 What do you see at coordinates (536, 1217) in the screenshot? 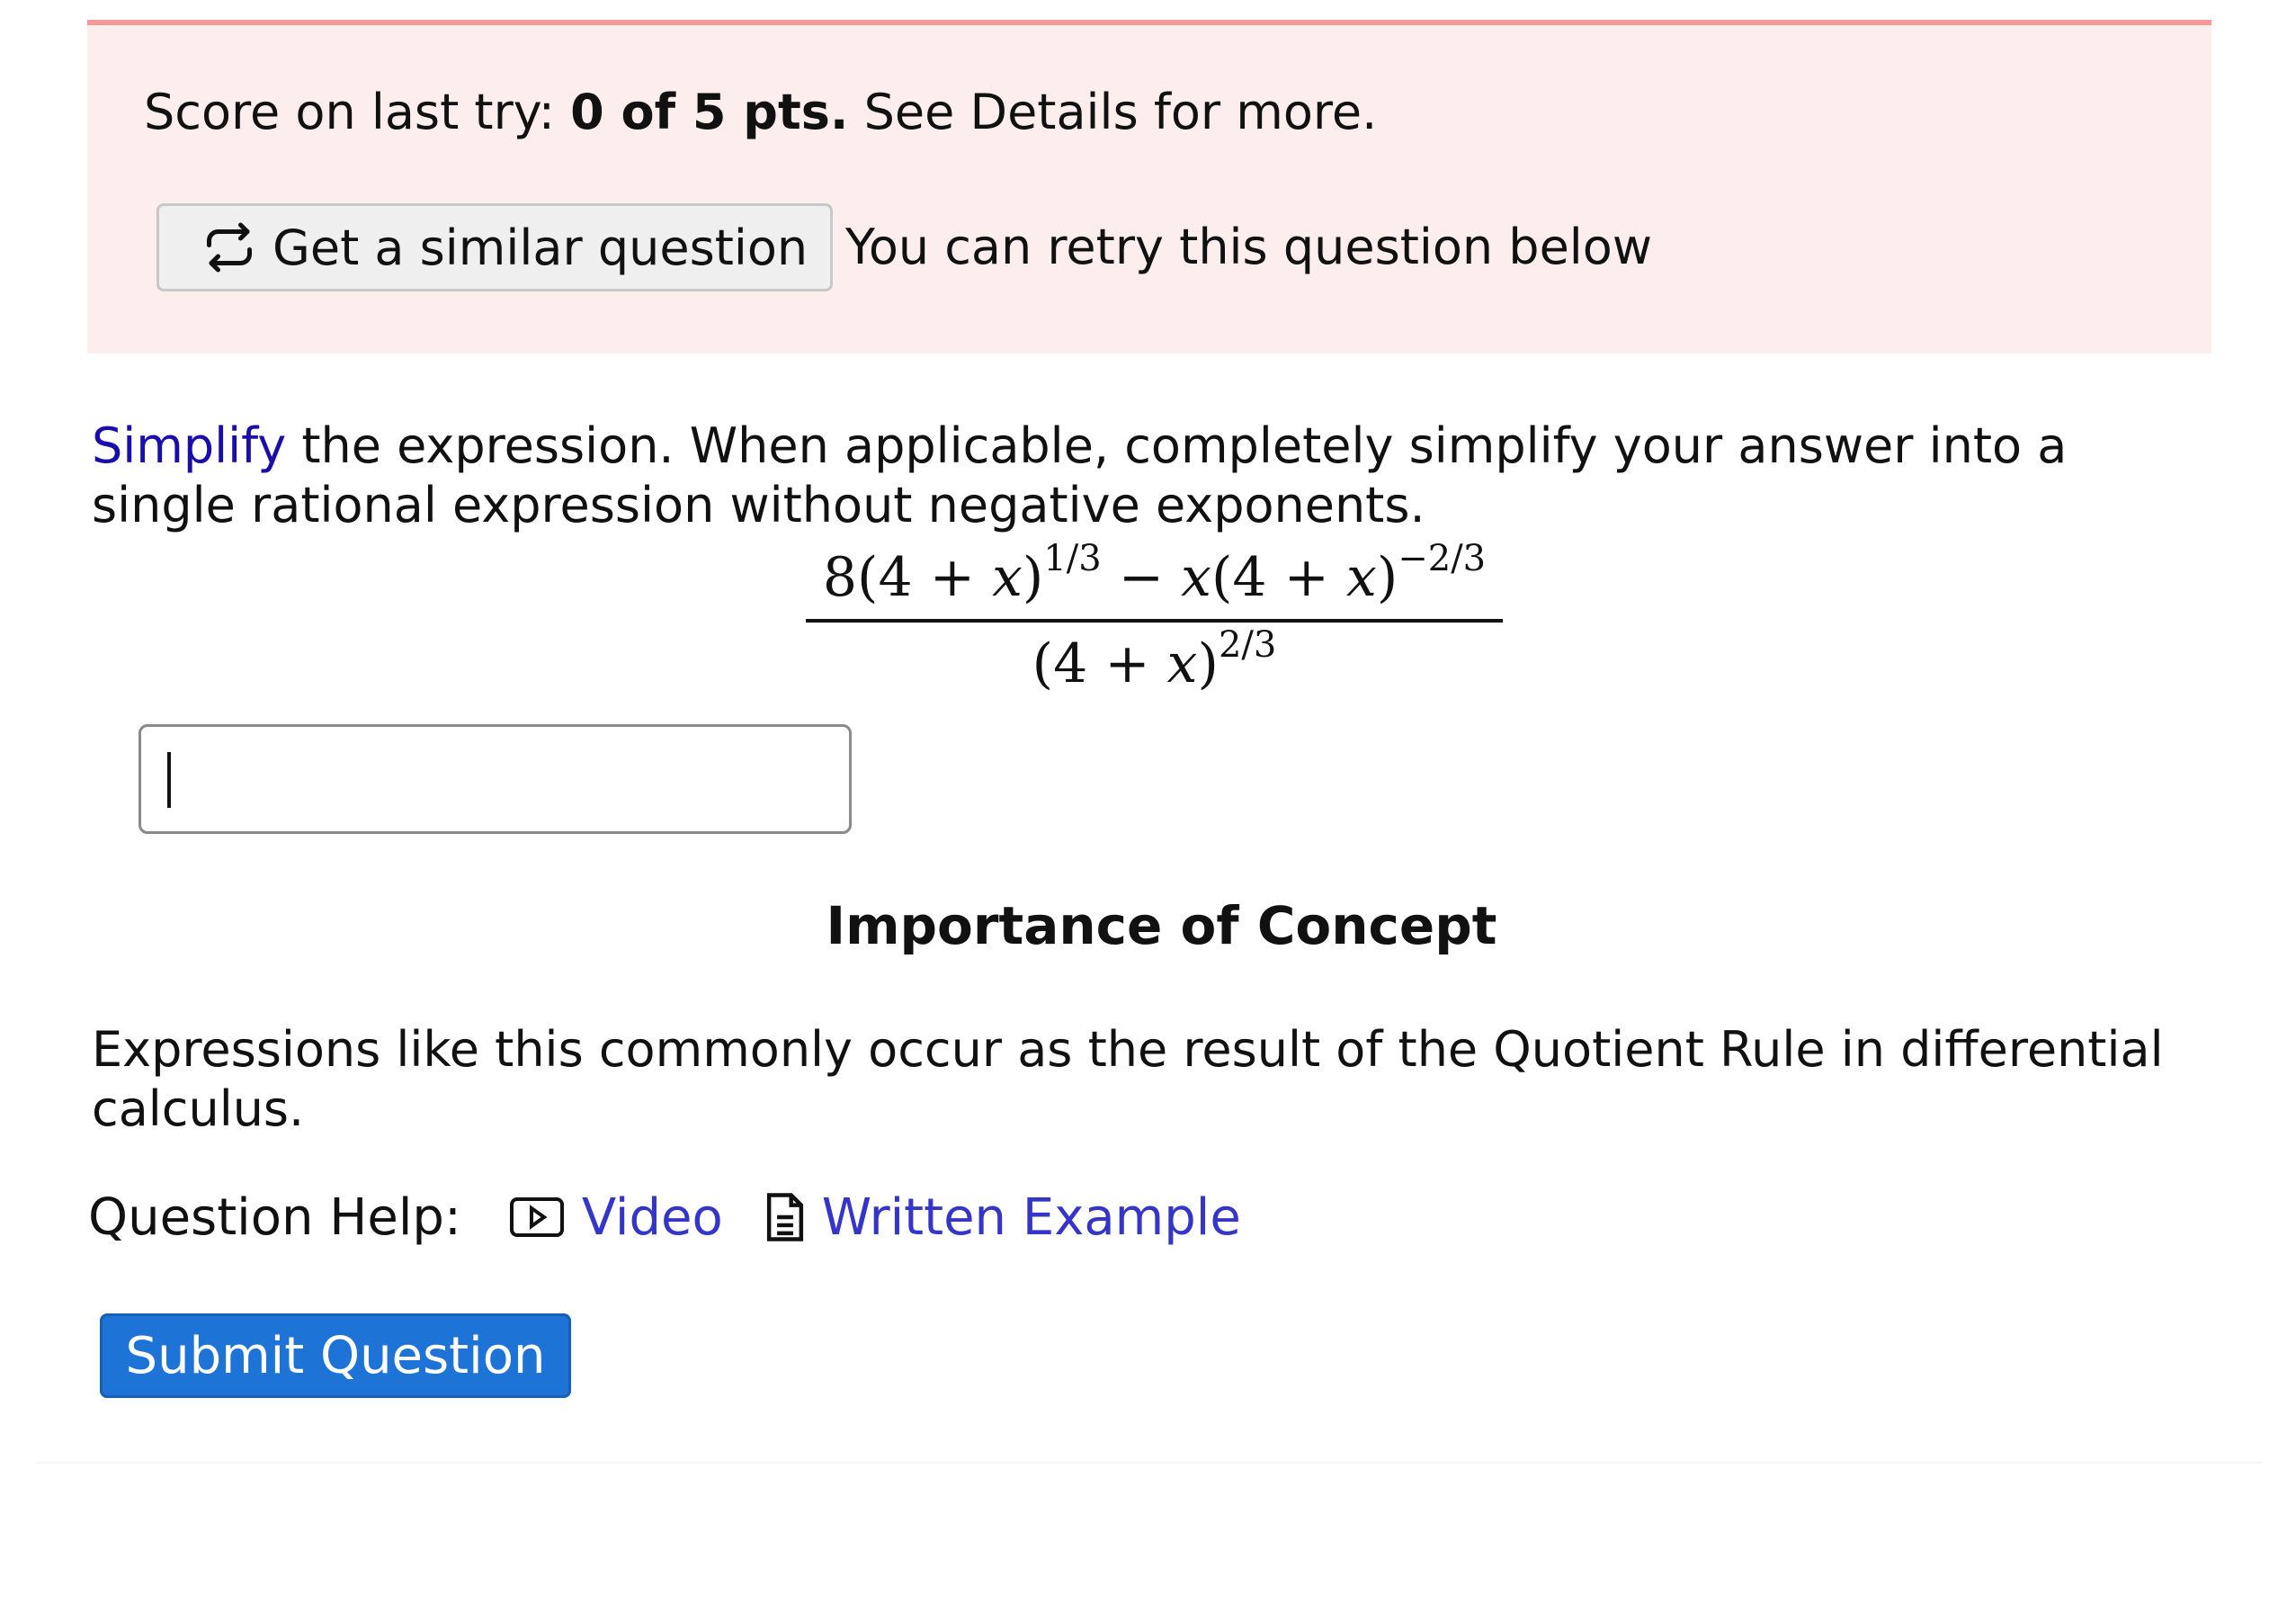
I see `video-play-icon` at bounding box center [536, 1217].